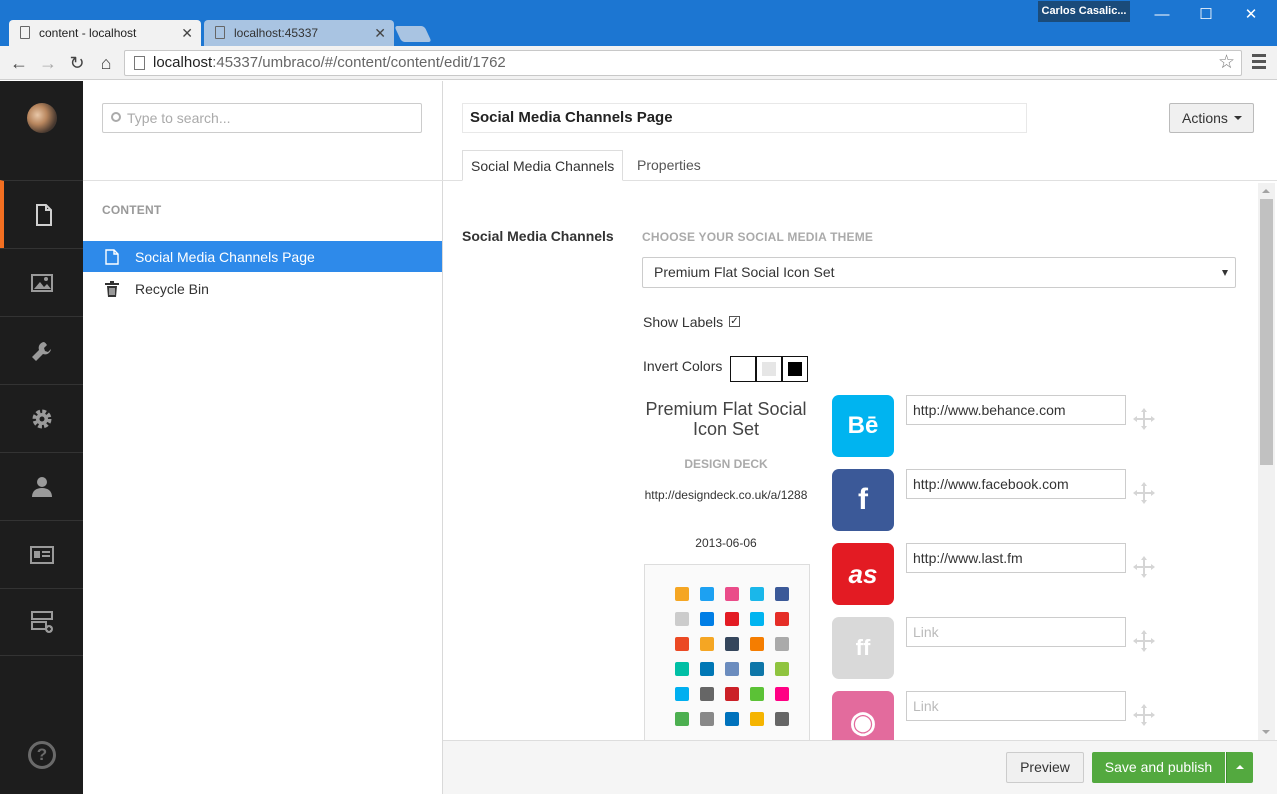 This screenshot has height=794, width=1277. I want to click on channel-row-dribbble: ◉, so click(1042, 715).